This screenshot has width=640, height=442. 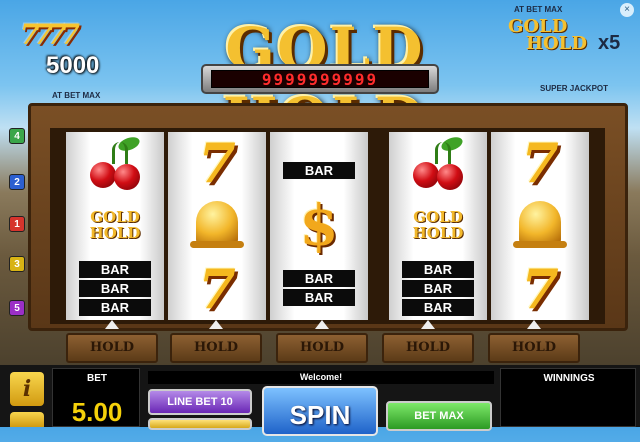 I want to click on reel-3: BAR $ BAR BAR, so click(x=319, y=226).